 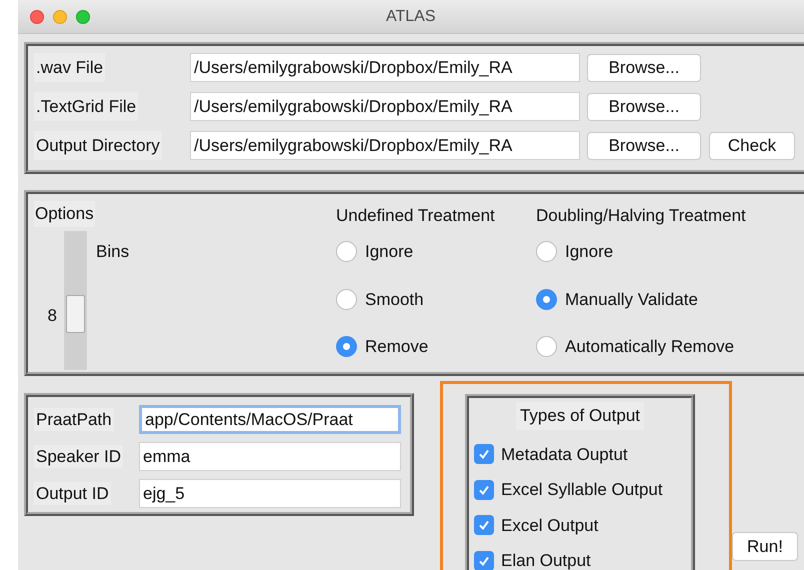 What do you see at coordinates (666, 347) in the screenshot?
I see `radio-option: Automatically Remove` at bounding box center [666, 347].